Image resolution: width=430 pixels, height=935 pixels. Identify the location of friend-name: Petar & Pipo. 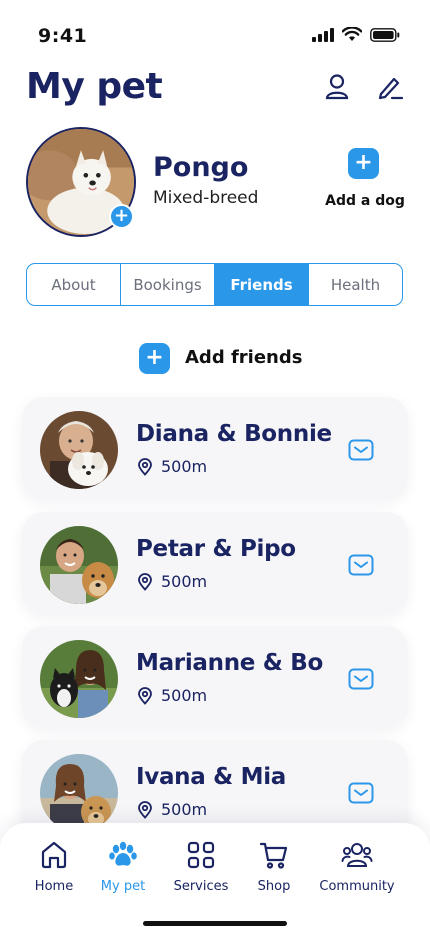
(216, 549).